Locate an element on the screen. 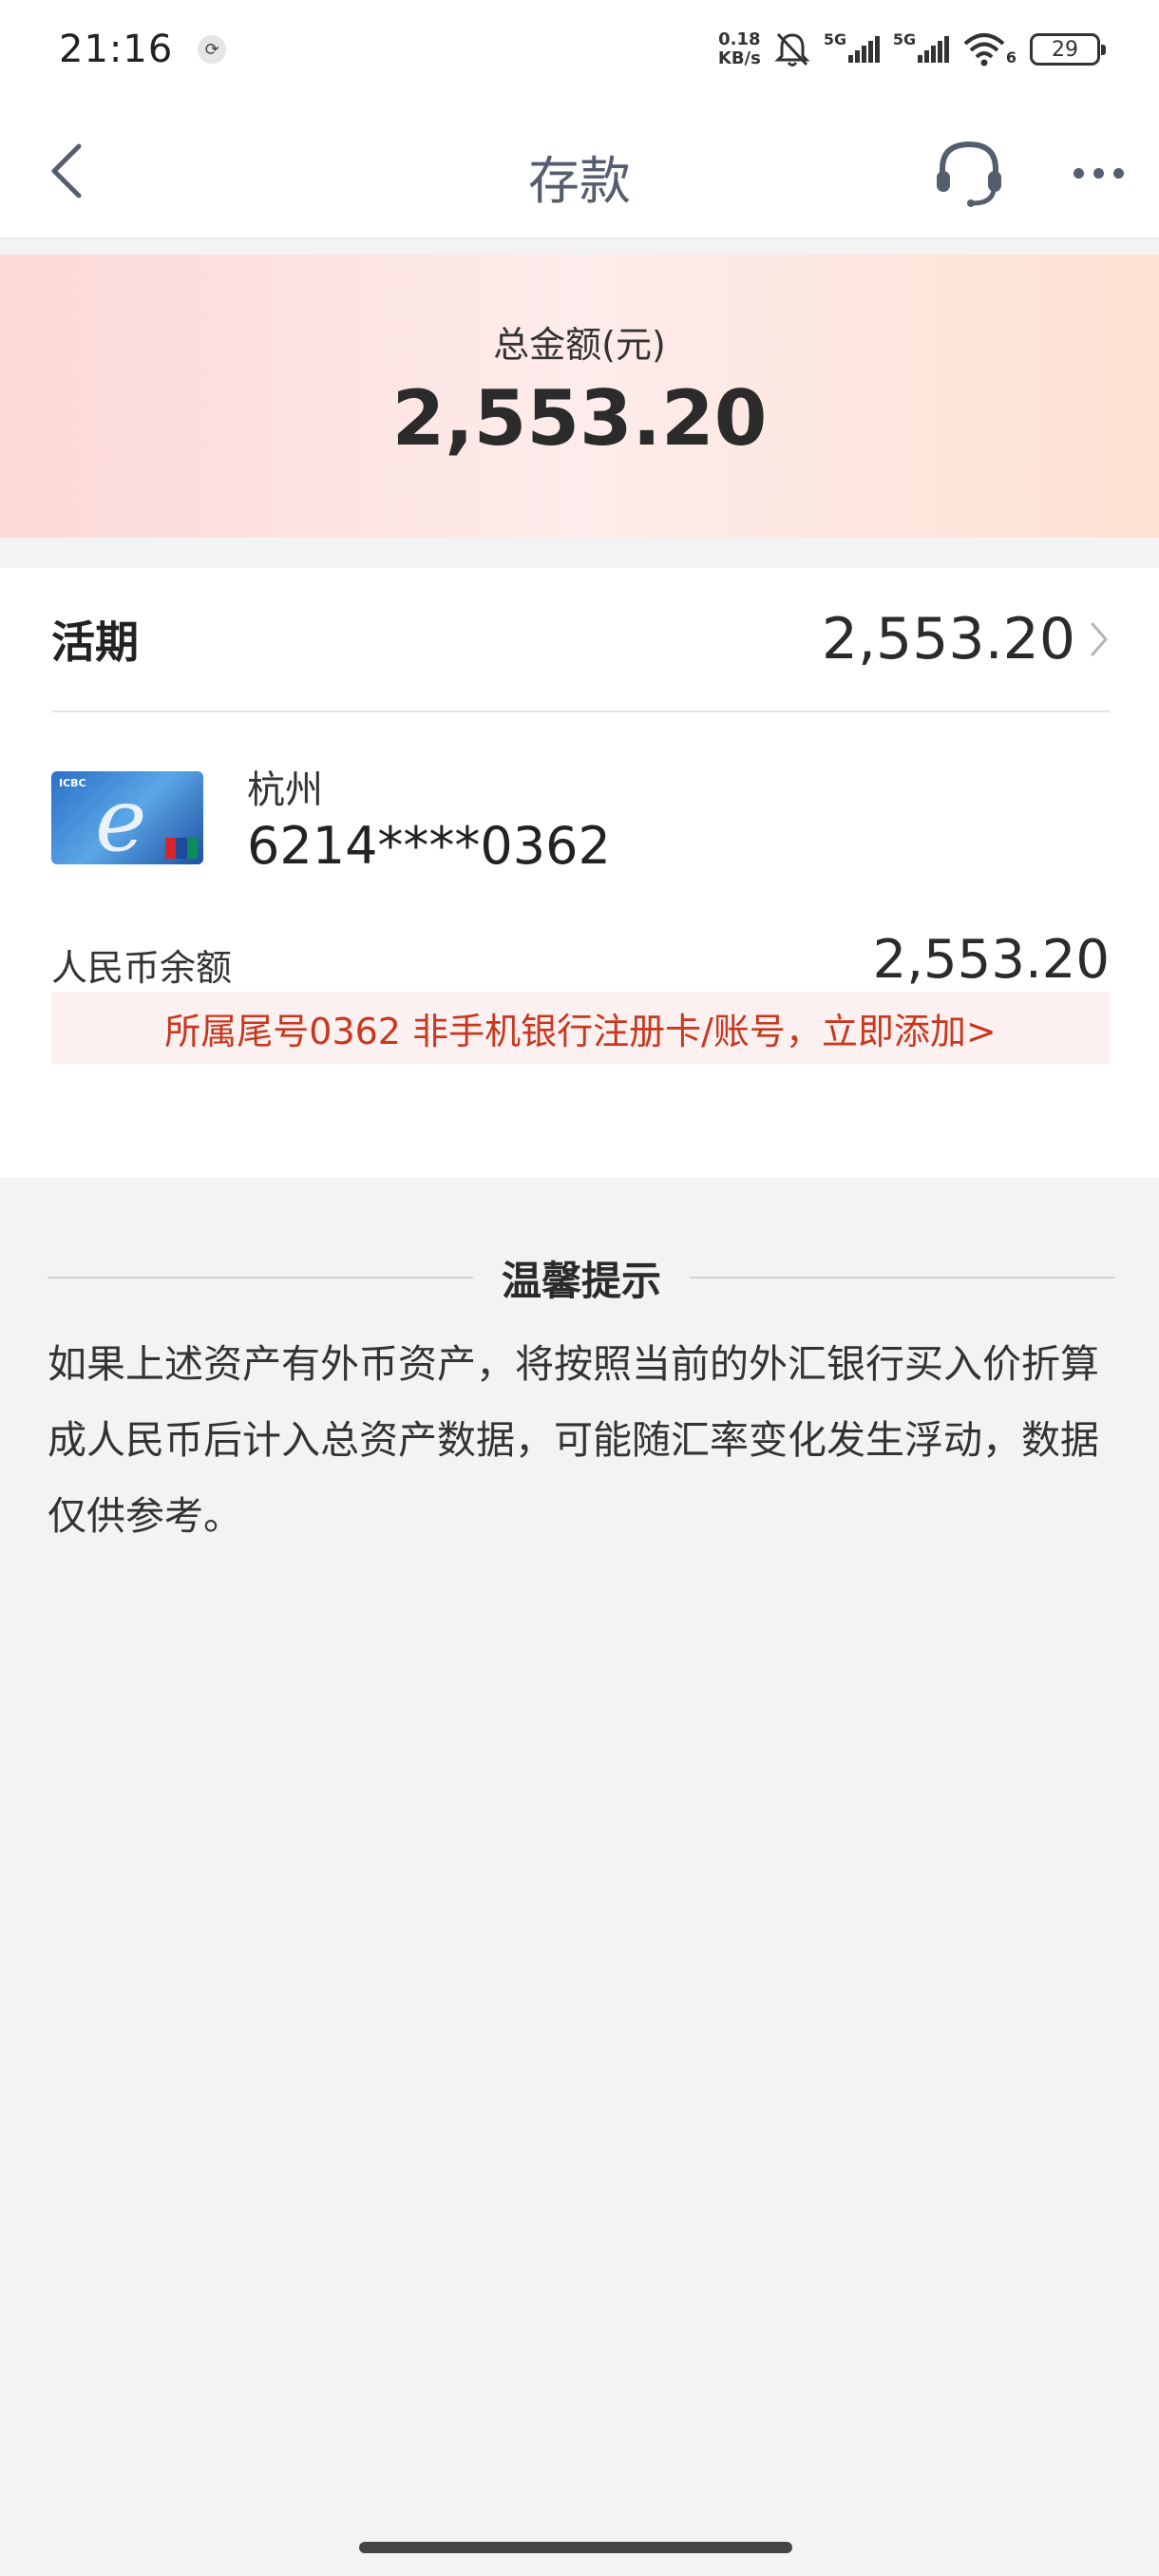  home-indicator is located at coordinates (575, 2547).